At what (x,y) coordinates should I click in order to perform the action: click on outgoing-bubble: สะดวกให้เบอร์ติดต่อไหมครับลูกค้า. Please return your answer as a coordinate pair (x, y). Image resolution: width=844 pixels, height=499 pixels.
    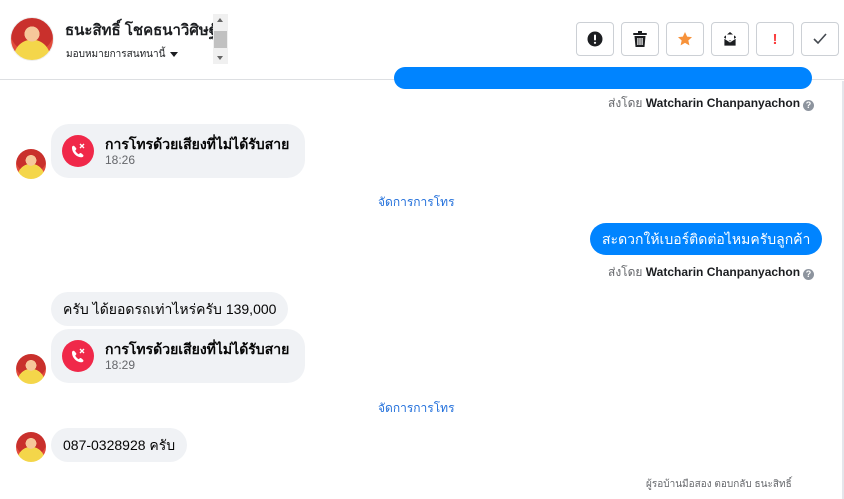
    Looking at the image, I should click on (706, 239).